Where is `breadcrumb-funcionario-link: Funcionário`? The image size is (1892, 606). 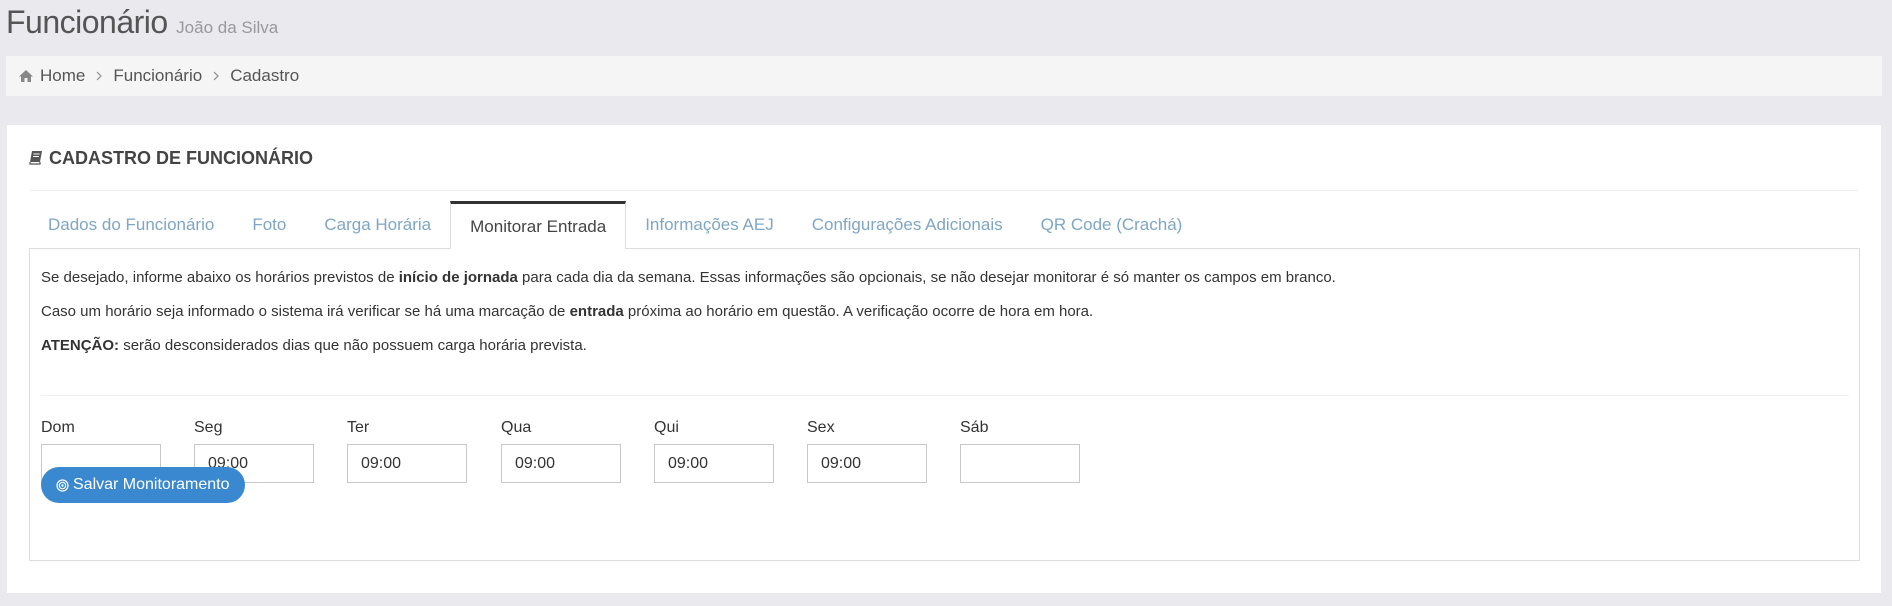 breadcrumb-funcionario-link: Funcionário is located at coordinates (157, 76).